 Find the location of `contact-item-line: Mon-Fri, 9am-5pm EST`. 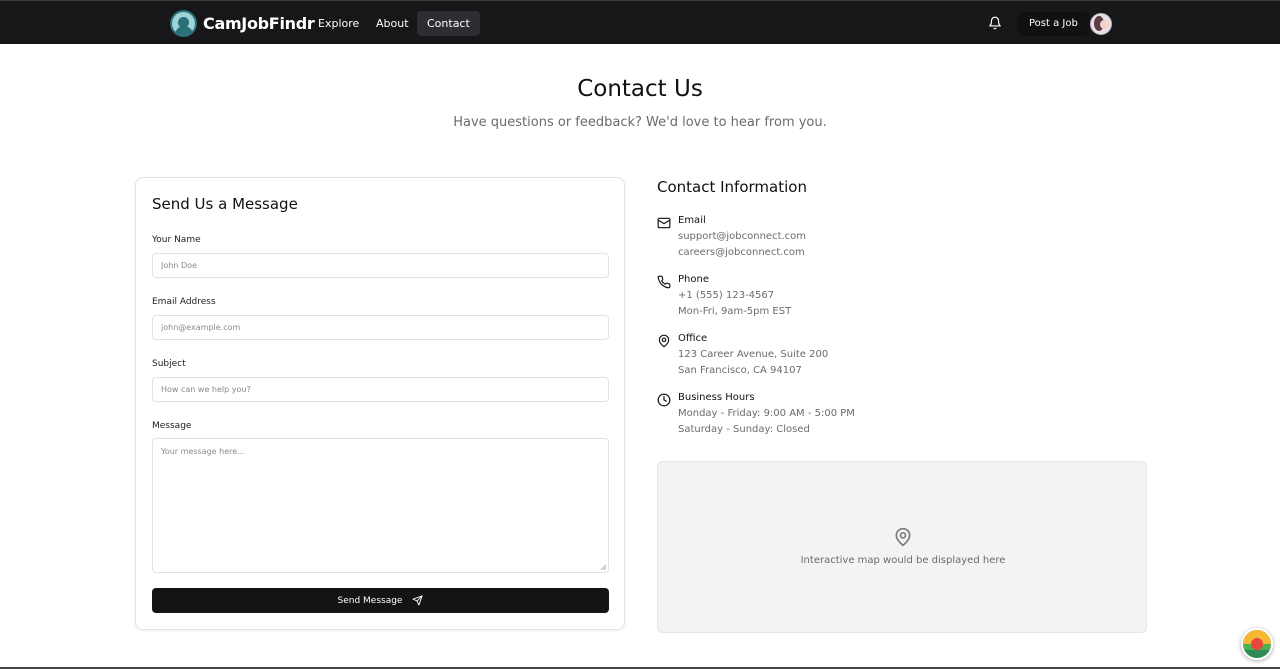

contact-item-line: Mon-Fri, 9am-5pm EST is located at coordinates (735, 311).